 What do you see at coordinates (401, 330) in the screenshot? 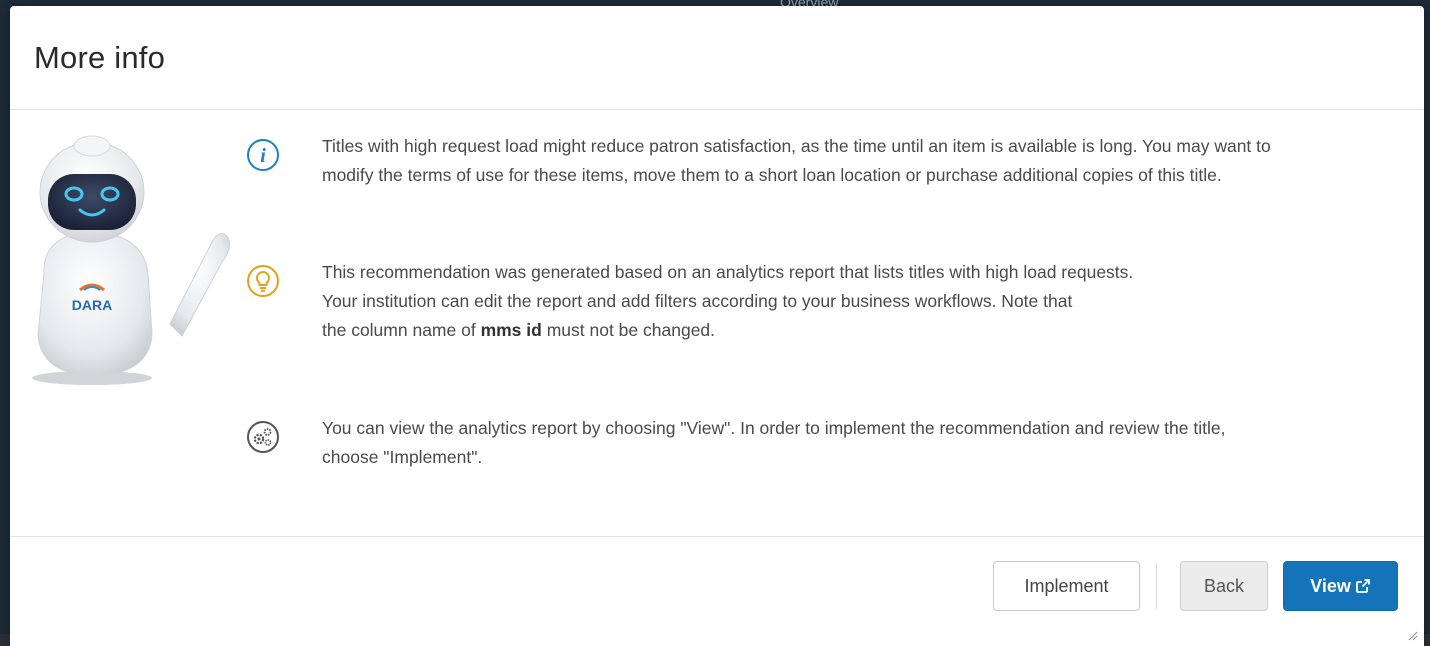
I see `paragraph-text: the column name of` at bounding box center [401, 330].